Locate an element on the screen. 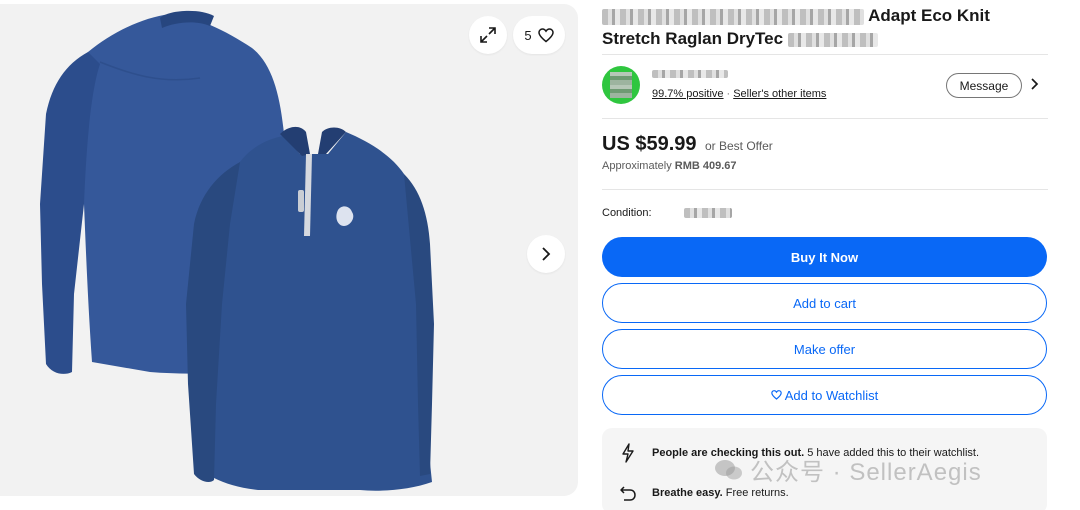 The height and width of the screenshot is (510, 1080). price-row: US $59.99 or Best Offer is located at coordinates (687, 144).